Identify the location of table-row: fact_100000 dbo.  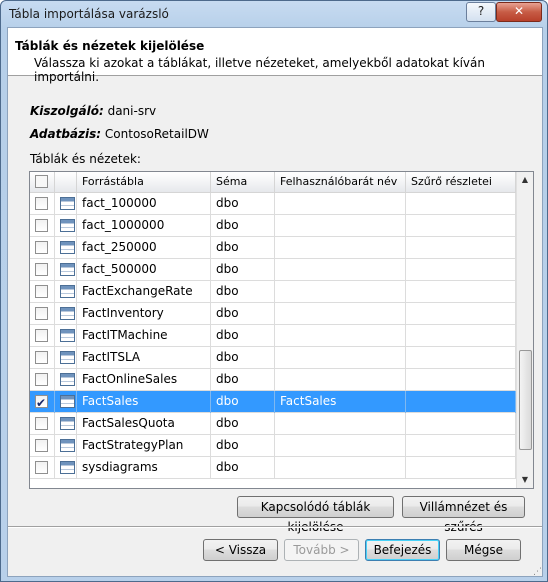
(273, 204).